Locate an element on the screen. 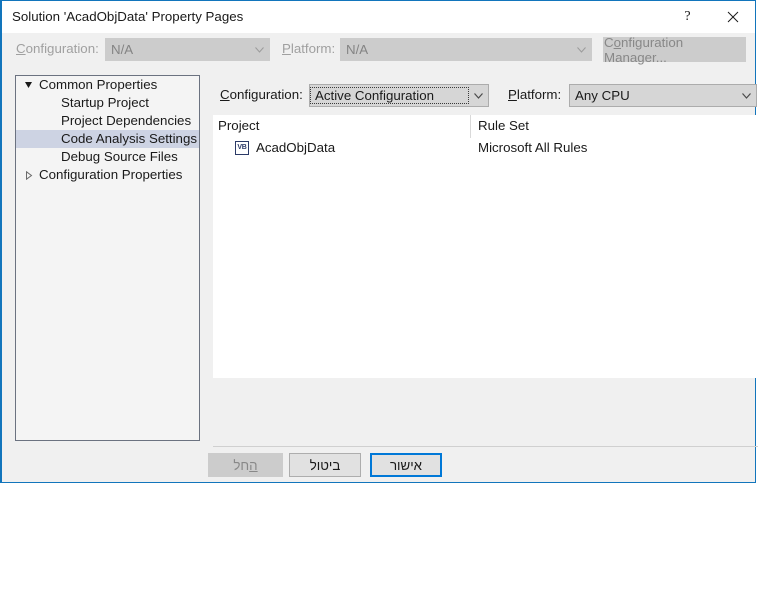  global-platform-label-rest: latform: is located at coordinates (313, 48).